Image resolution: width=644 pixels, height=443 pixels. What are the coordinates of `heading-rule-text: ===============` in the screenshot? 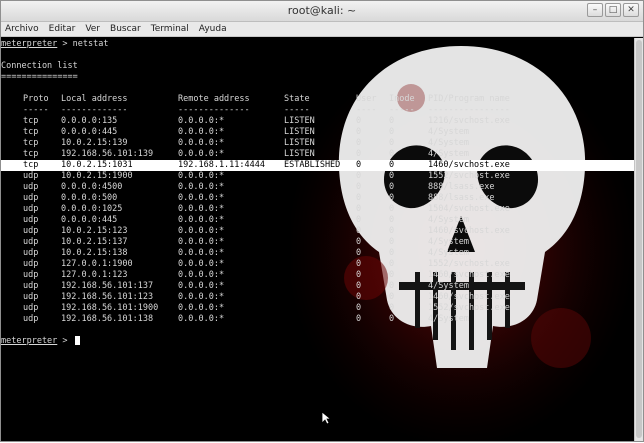 It's located at (39, 77).